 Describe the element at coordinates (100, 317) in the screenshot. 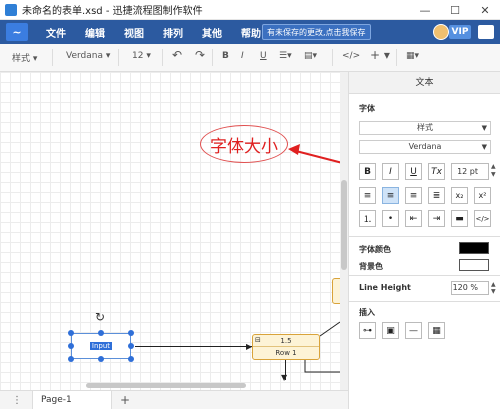

I see `rotate-handle-icon: ↻` at that location.